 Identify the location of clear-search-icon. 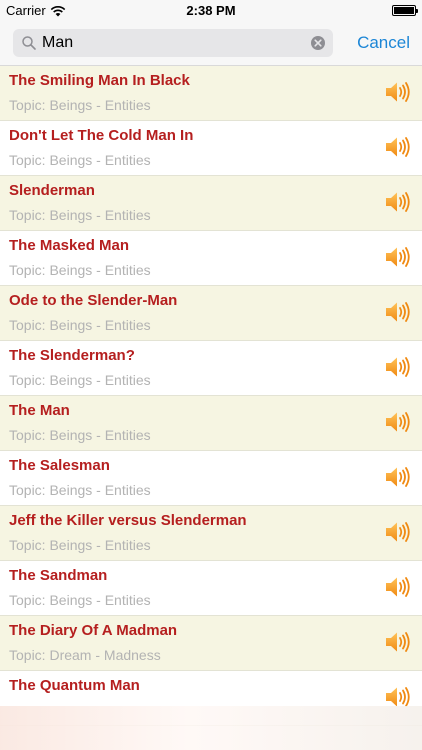
(318, 43).